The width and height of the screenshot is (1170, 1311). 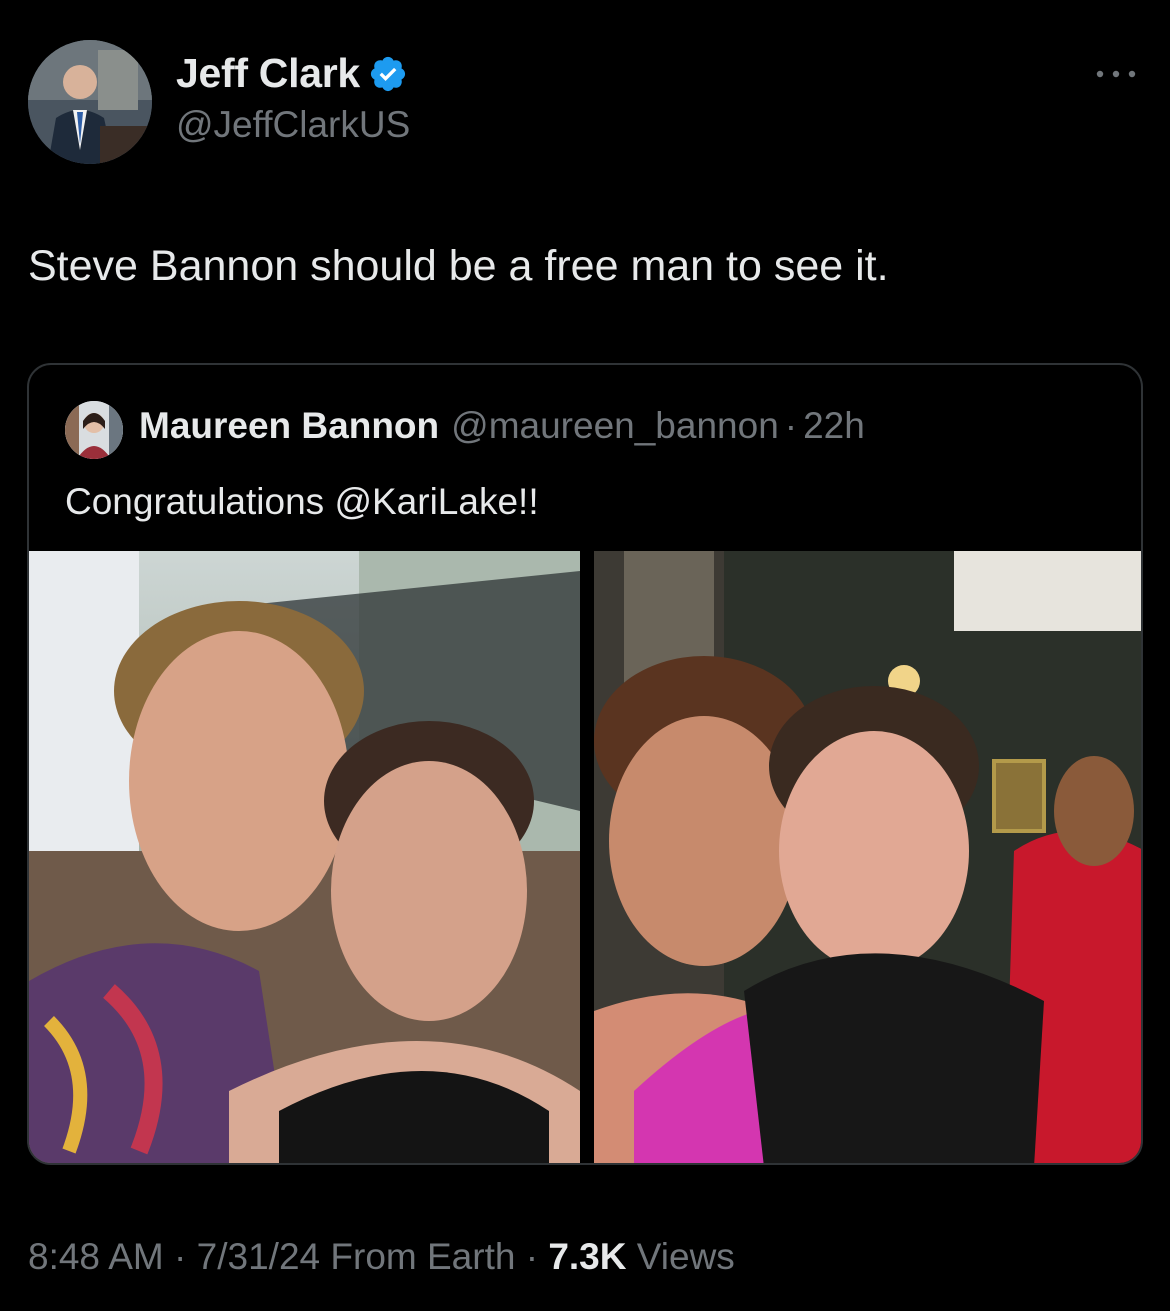 What do you see at coordinates (834, 426) in the screenshot?
I see `quoted-timestamp: 22h` at bounding box center [834, 426].